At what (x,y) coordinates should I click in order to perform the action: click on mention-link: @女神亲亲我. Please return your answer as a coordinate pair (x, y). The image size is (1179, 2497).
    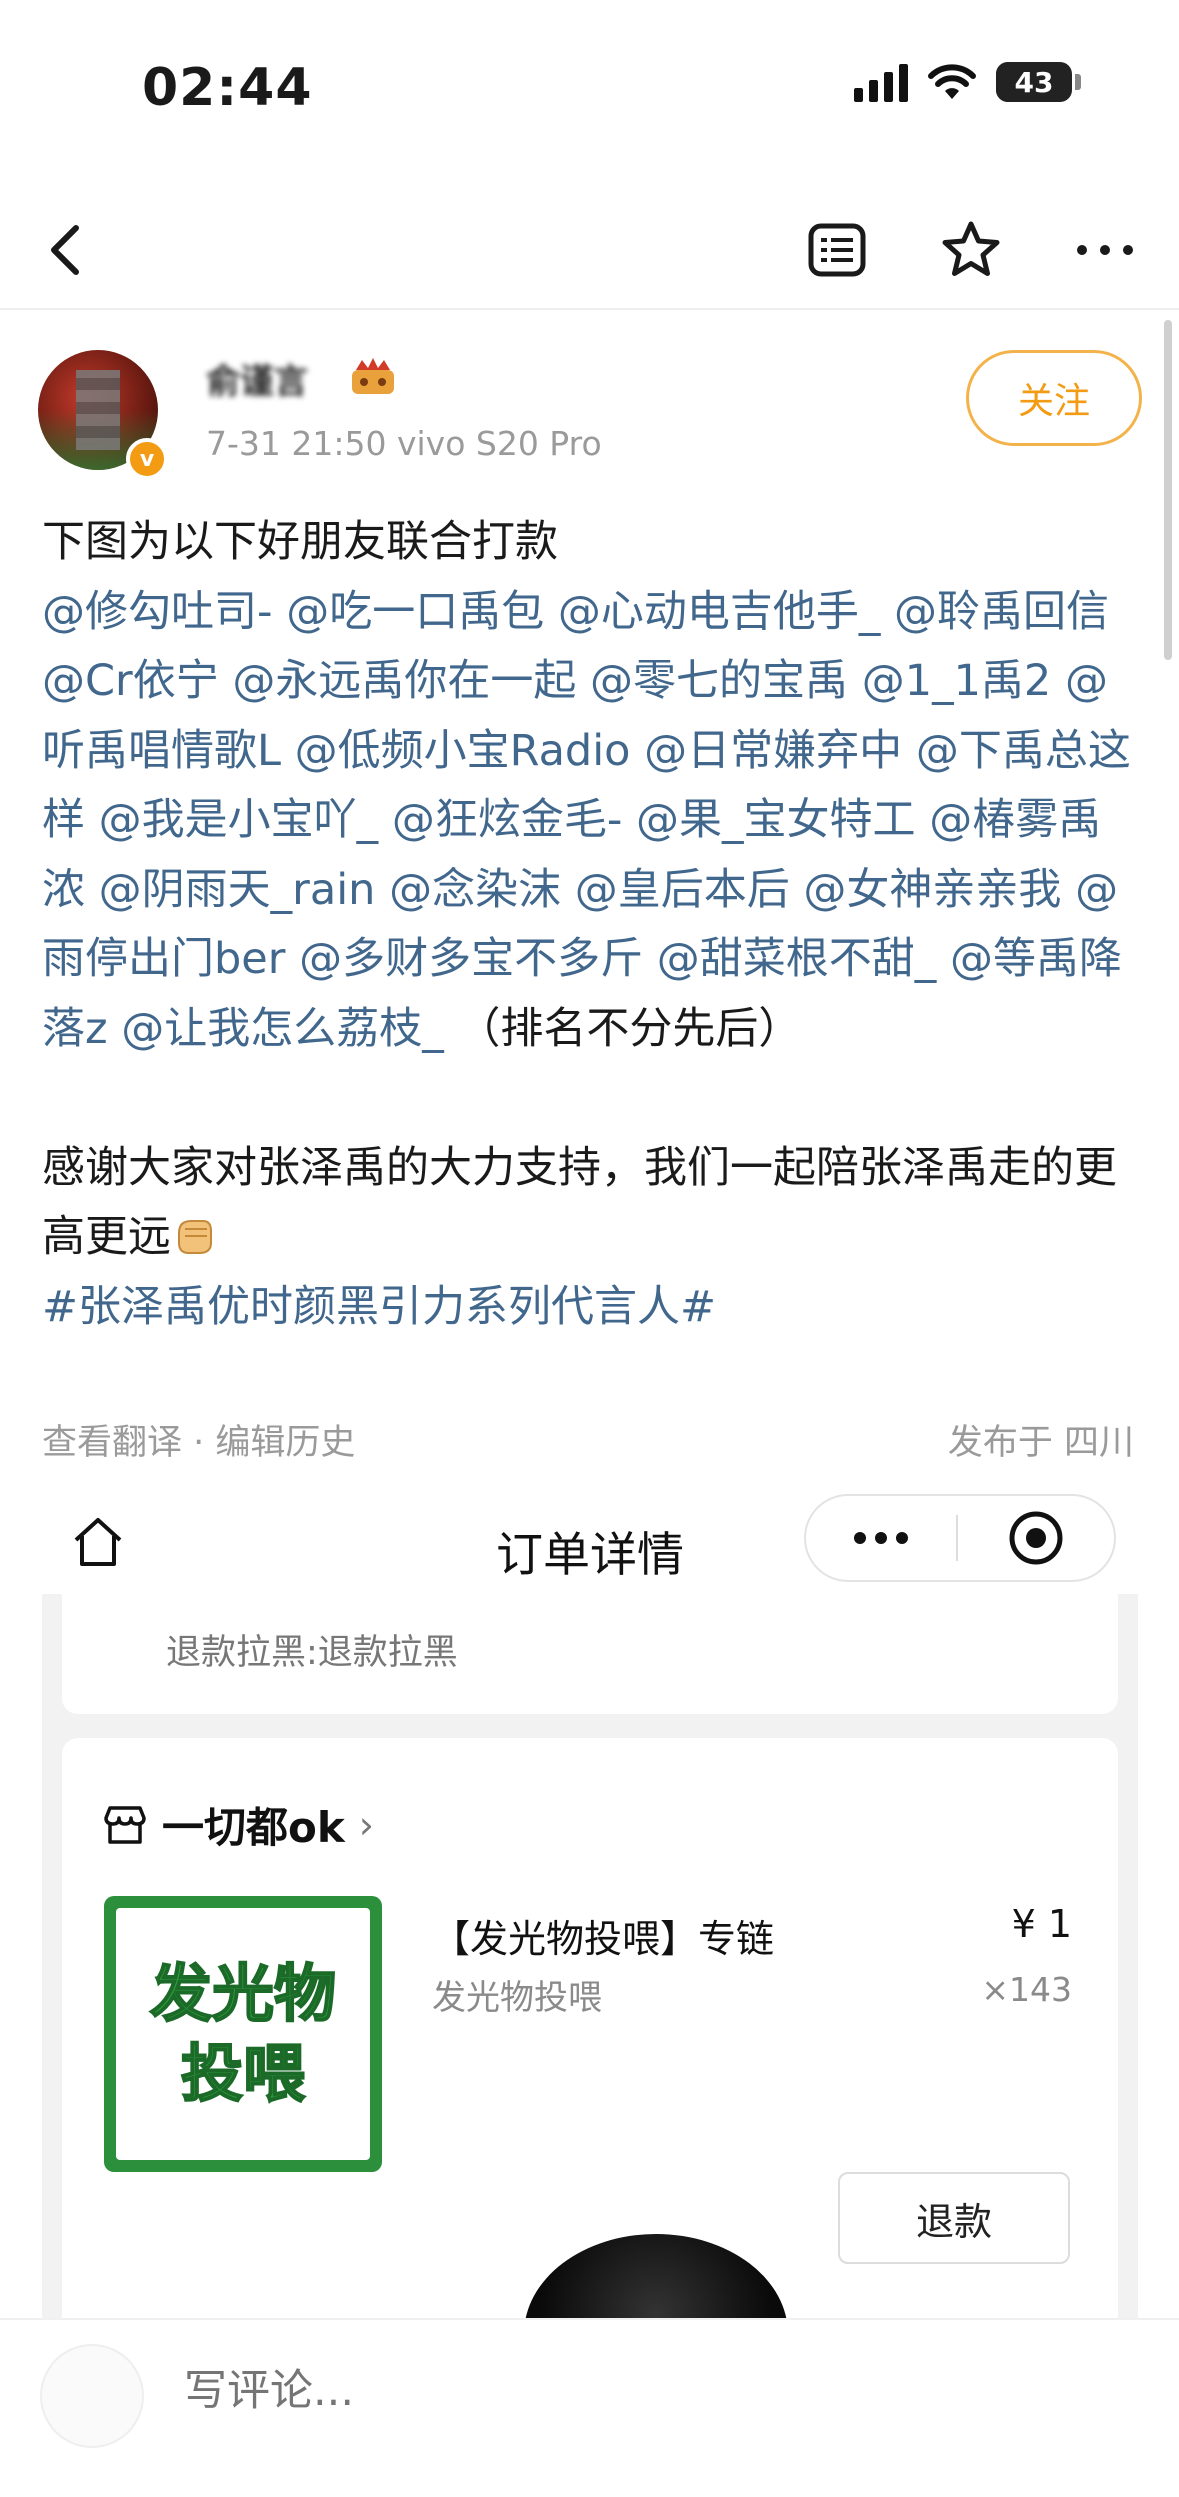
    Looking at the image, I should click on (932, 890).